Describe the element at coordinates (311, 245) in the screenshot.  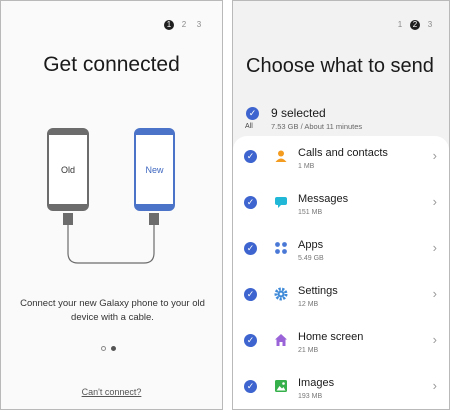
I see `item-name: Apps` at that location.